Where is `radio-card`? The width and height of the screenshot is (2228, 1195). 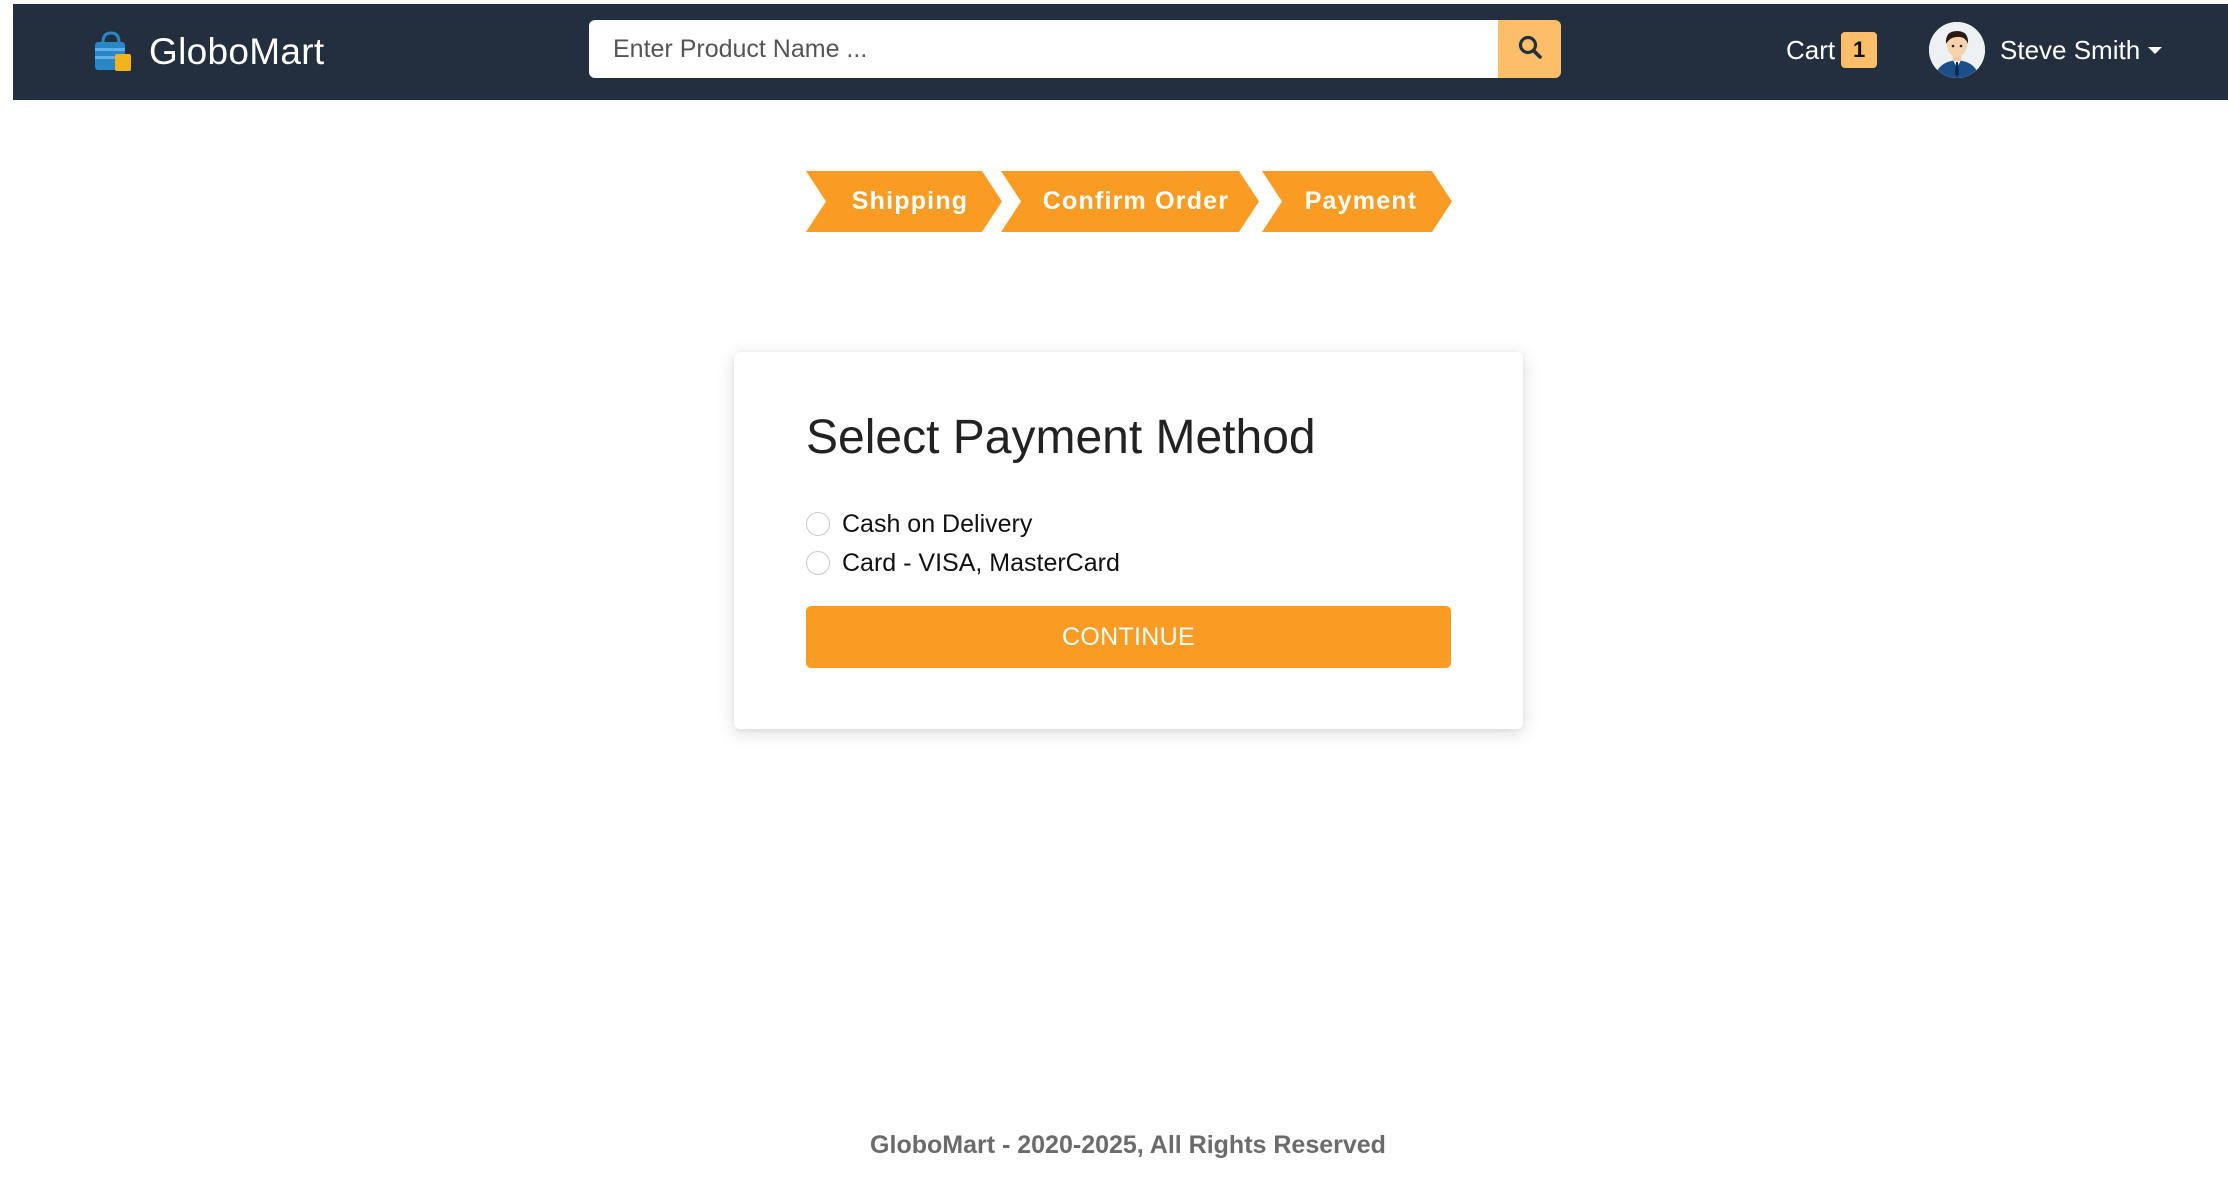
radio-card is located at coordinates (818, 563).